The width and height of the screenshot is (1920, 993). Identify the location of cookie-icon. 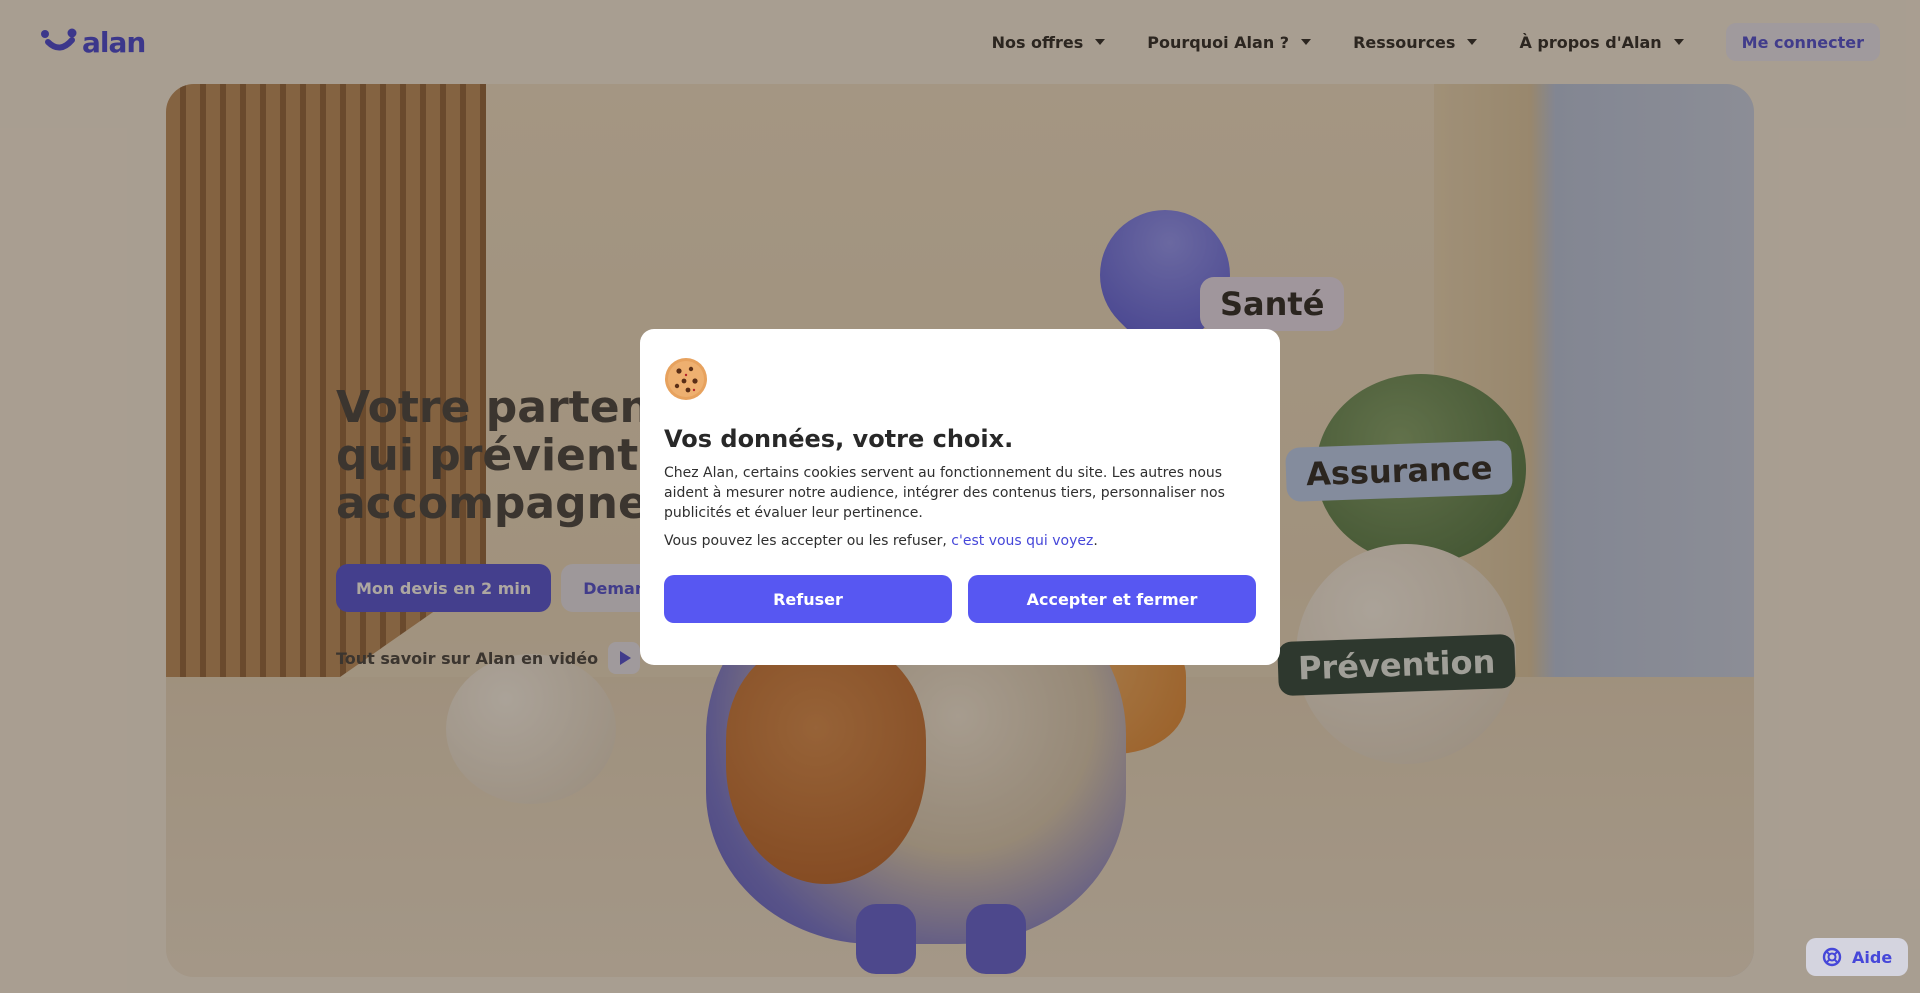
(686, 379).